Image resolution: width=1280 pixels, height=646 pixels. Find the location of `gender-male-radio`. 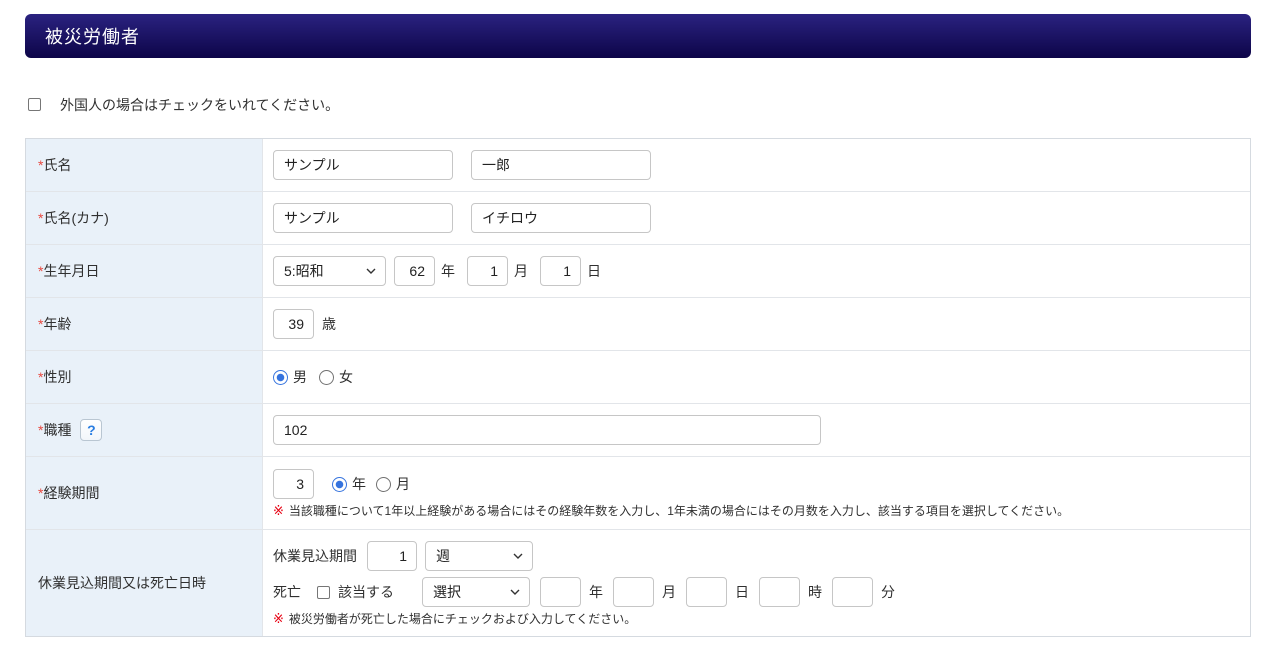

gender-male-radio is located at coordinates (280, 377).